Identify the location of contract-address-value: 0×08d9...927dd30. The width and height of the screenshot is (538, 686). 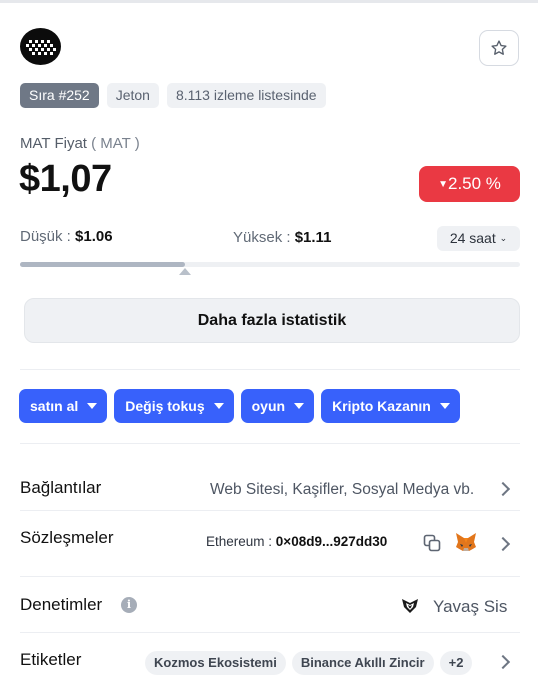
(331, 541).